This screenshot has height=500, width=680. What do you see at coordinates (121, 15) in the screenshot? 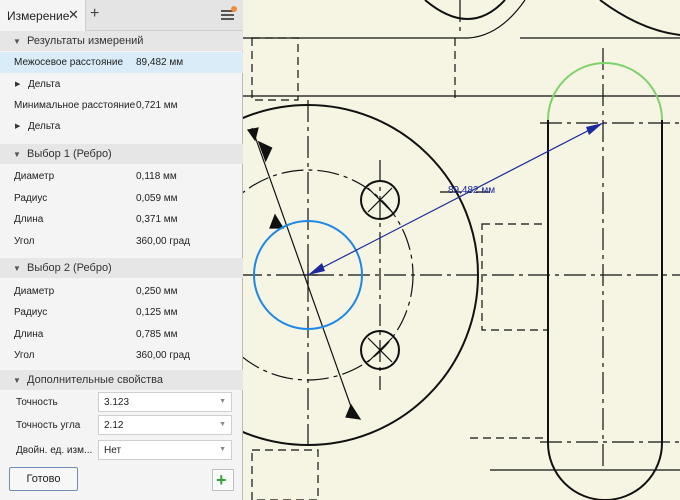
I see `panel-tabbar: Измерение ✕ +` at bounding box center [121, 15].